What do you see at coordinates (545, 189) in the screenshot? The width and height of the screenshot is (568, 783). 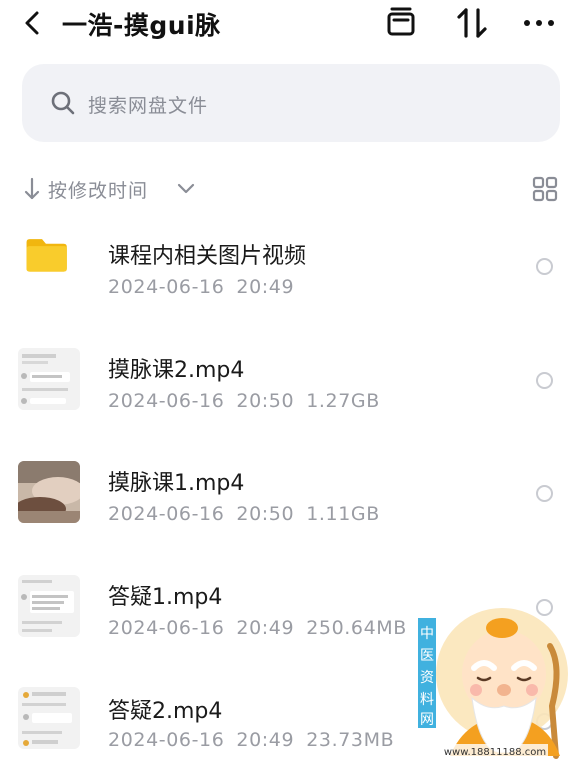 I see `grid-view-icon` at bounding box center [545, 189].